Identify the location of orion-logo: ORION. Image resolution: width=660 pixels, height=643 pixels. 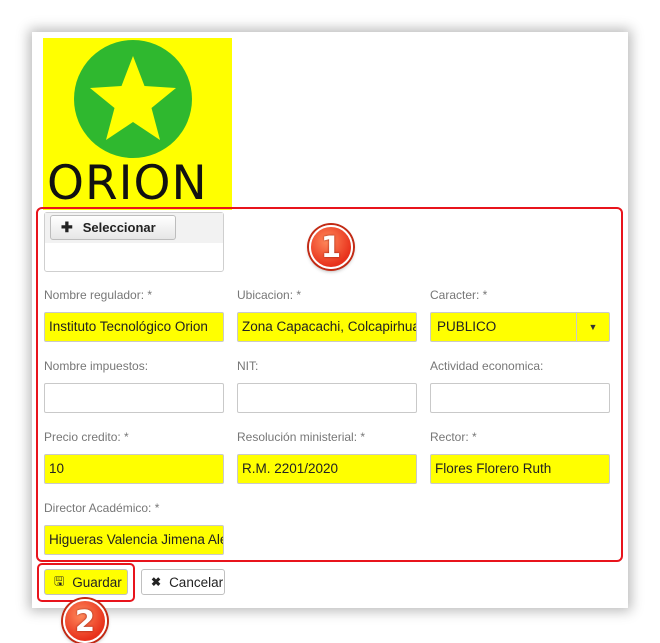
(137, 124).